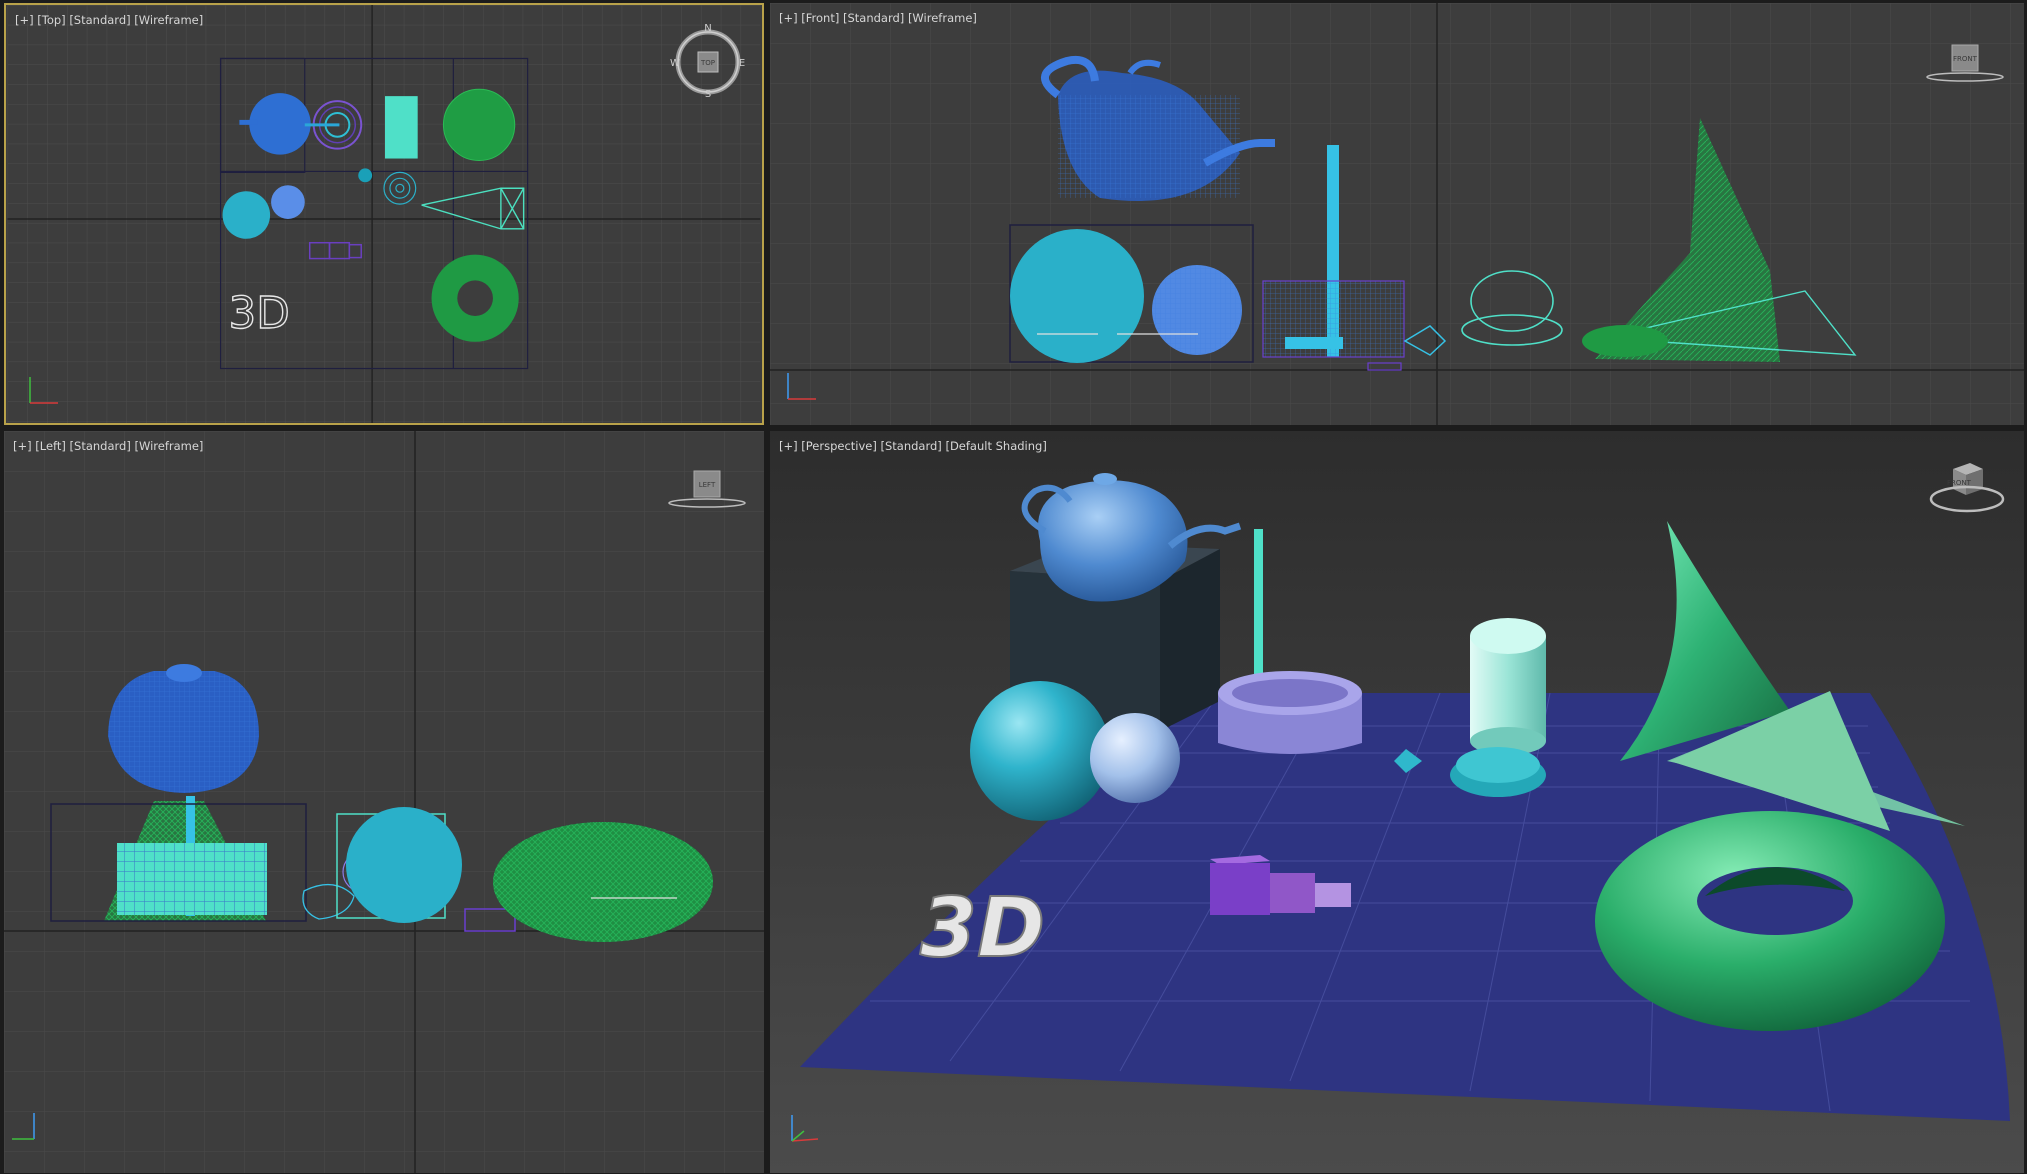  I want to click on top-3d-text-shape: 3D, so click(258, 314).